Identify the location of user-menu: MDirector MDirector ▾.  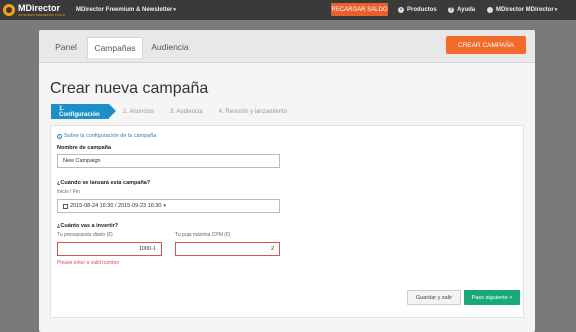
(522, 10).